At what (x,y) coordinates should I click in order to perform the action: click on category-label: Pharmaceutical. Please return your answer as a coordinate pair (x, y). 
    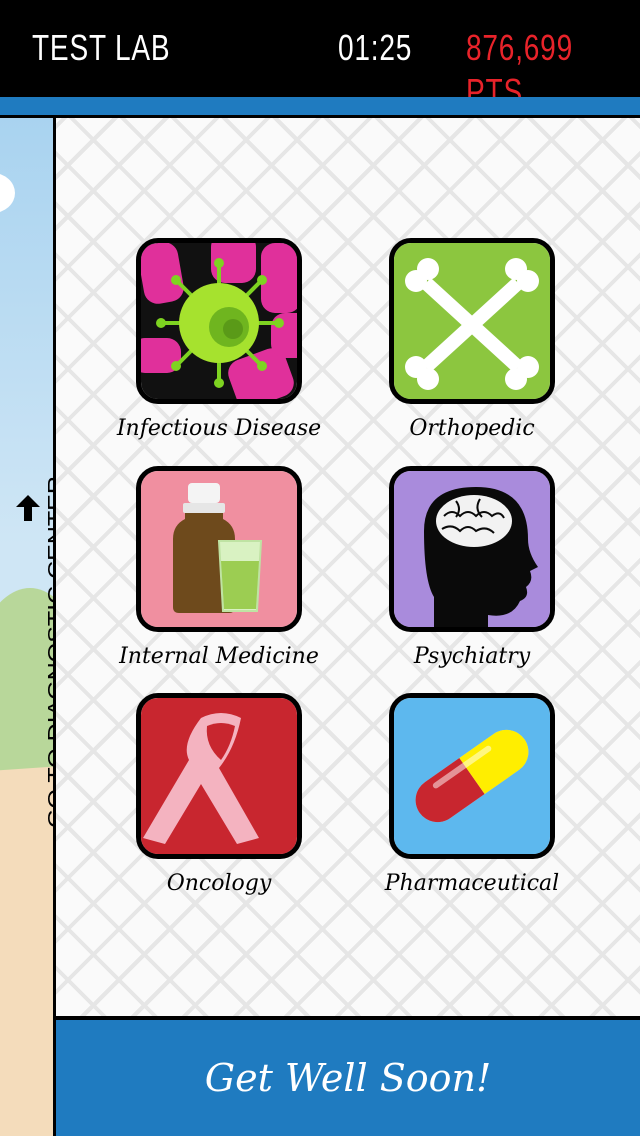
    Looking at the image, I should click on (472, 883).